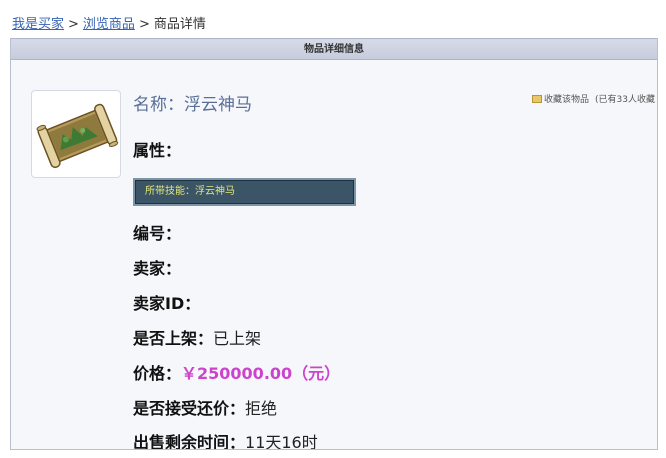 The height and width of the screenshot is (458, 666). What do you see at coordinates (157, 373) in the screenshot?
I see `price-label: 价格：` at bounding box center [157, 373].